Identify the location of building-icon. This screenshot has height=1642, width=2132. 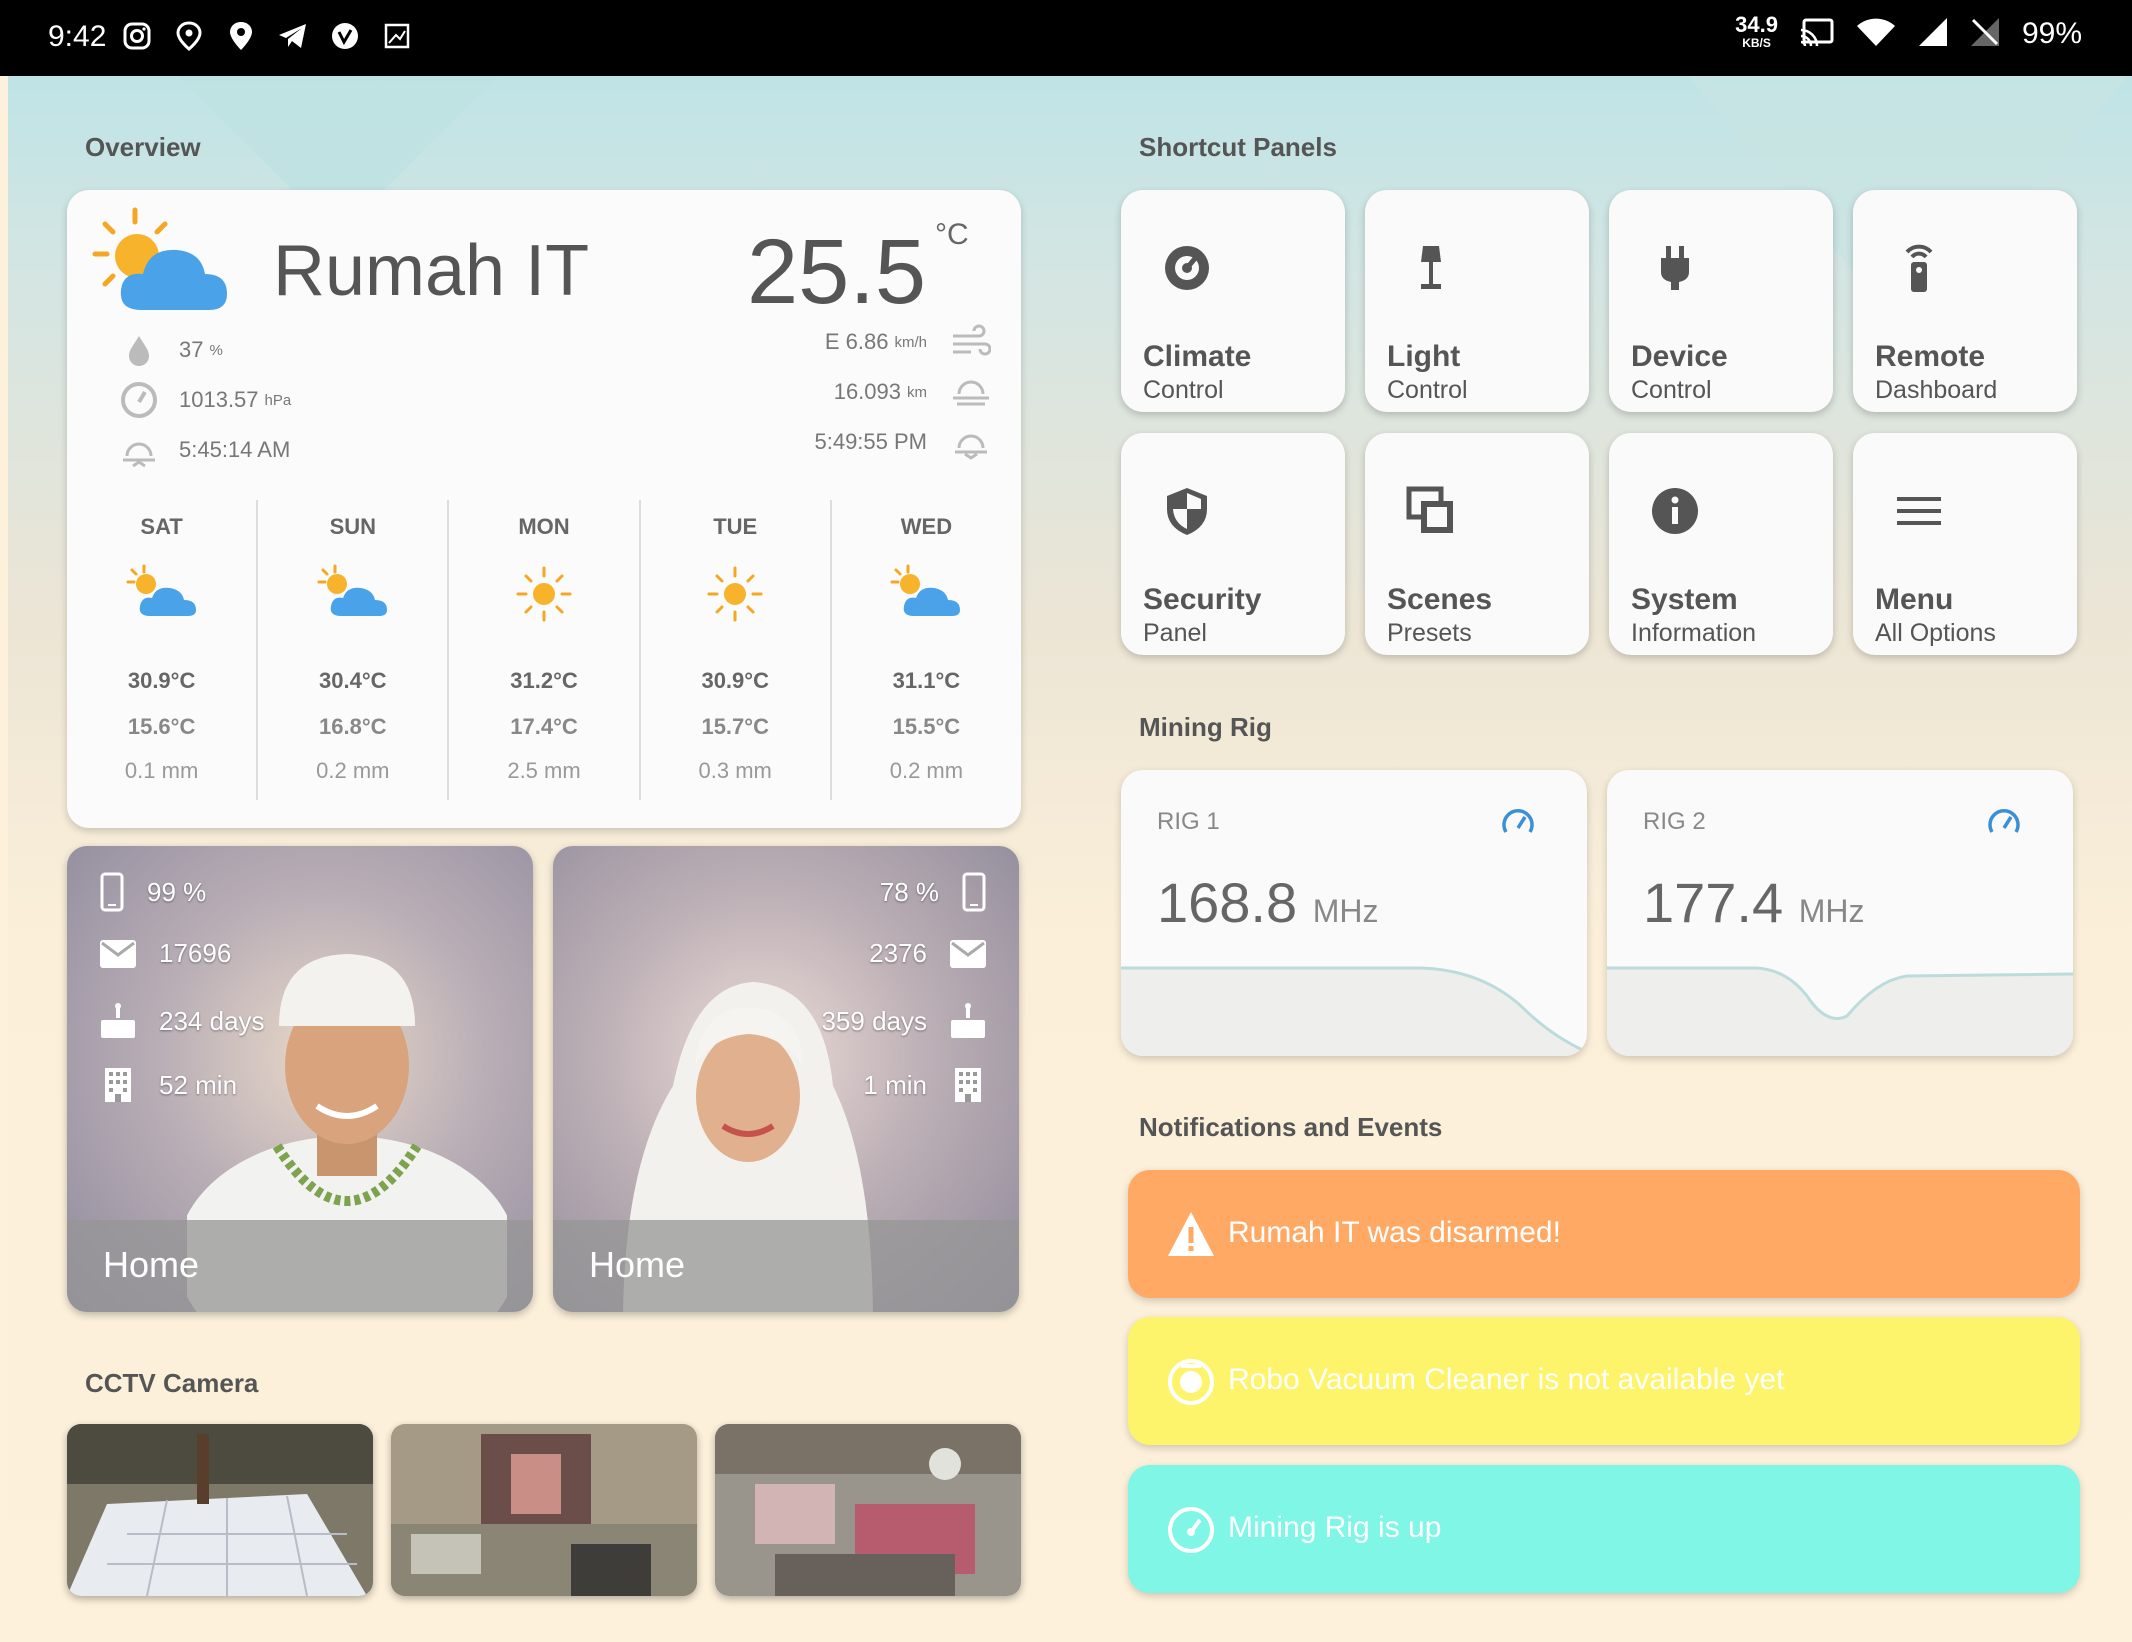
(118, 1085).